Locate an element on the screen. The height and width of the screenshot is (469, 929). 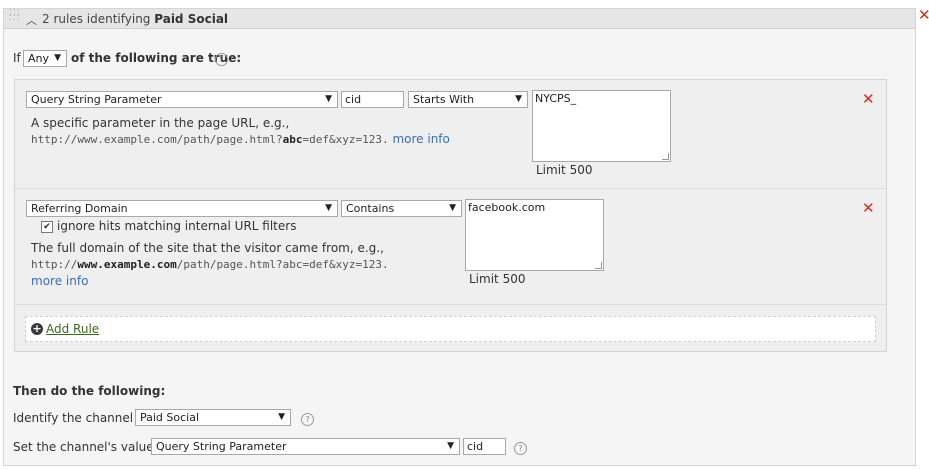
panel-title-prefix: 2 rules identifying is located at coordinates (96, 19).